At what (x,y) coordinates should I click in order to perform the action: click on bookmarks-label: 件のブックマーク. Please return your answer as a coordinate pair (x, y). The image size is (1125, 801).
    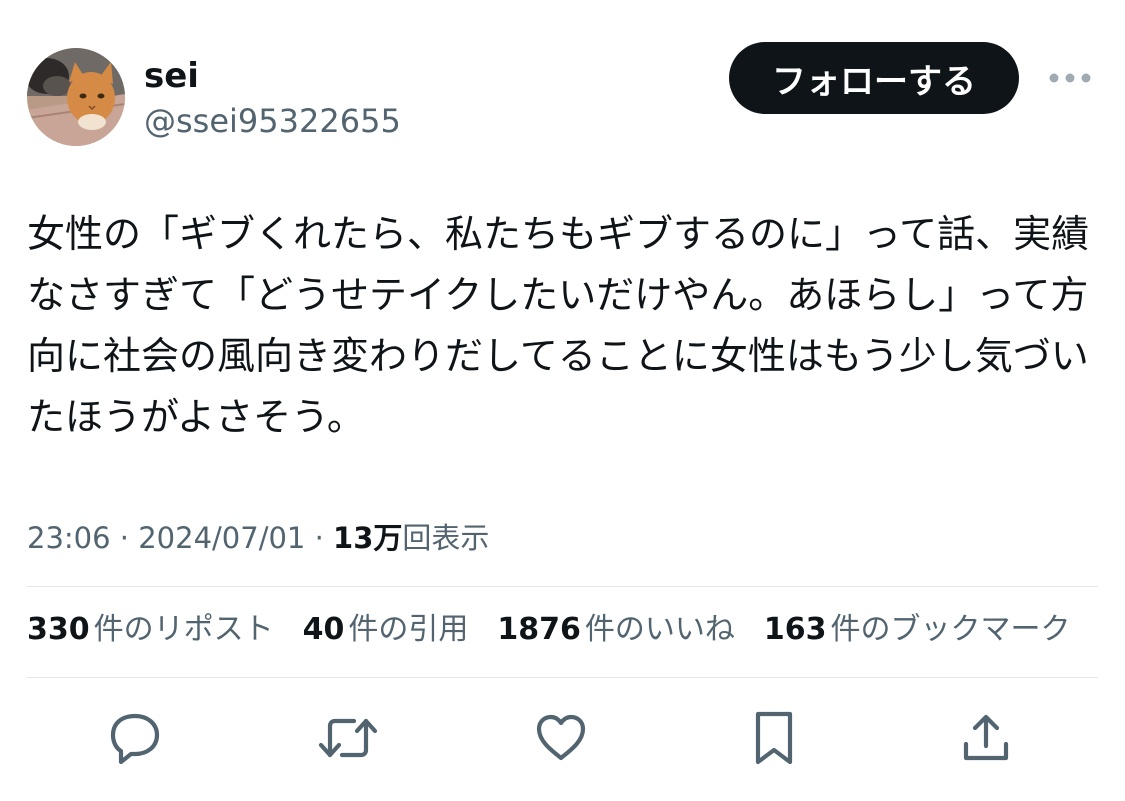
    Looking at the image, I should click on (950, 629).